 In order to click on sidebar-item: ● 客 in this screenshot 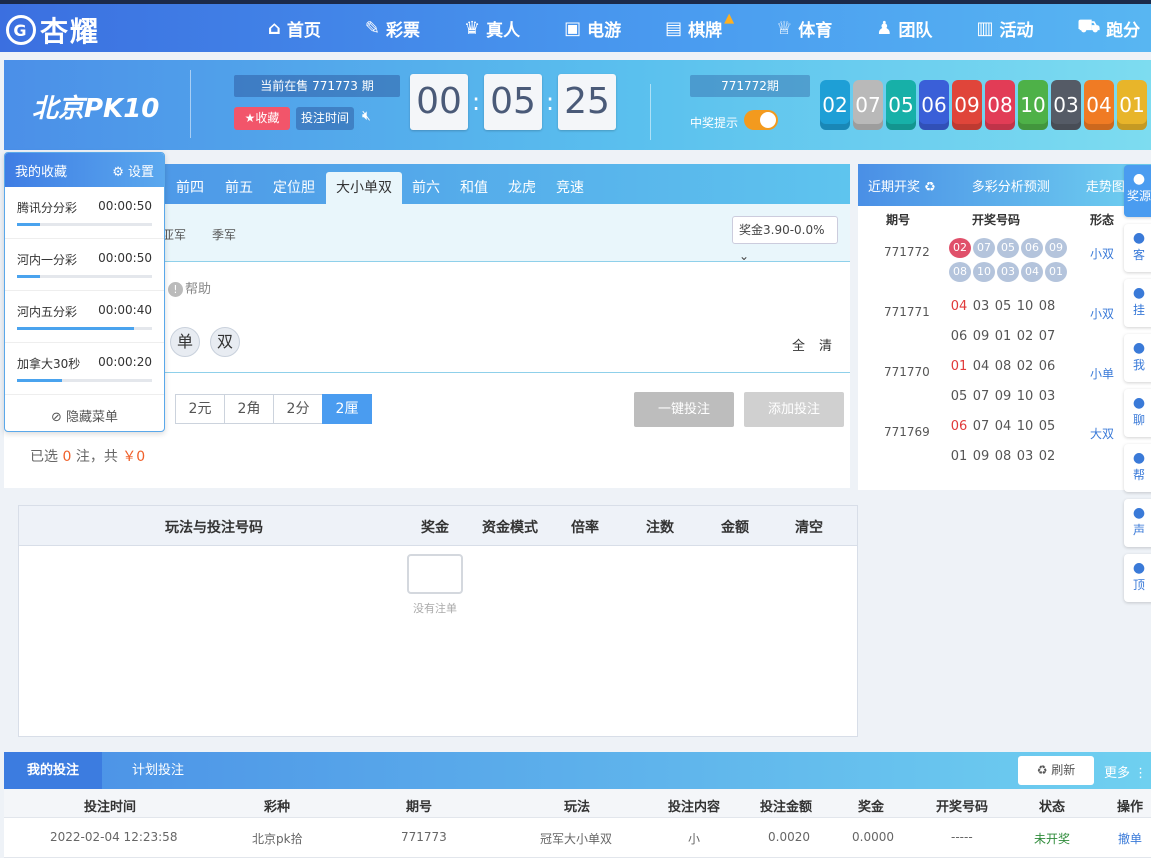, I will do `click(1137, 248)`.